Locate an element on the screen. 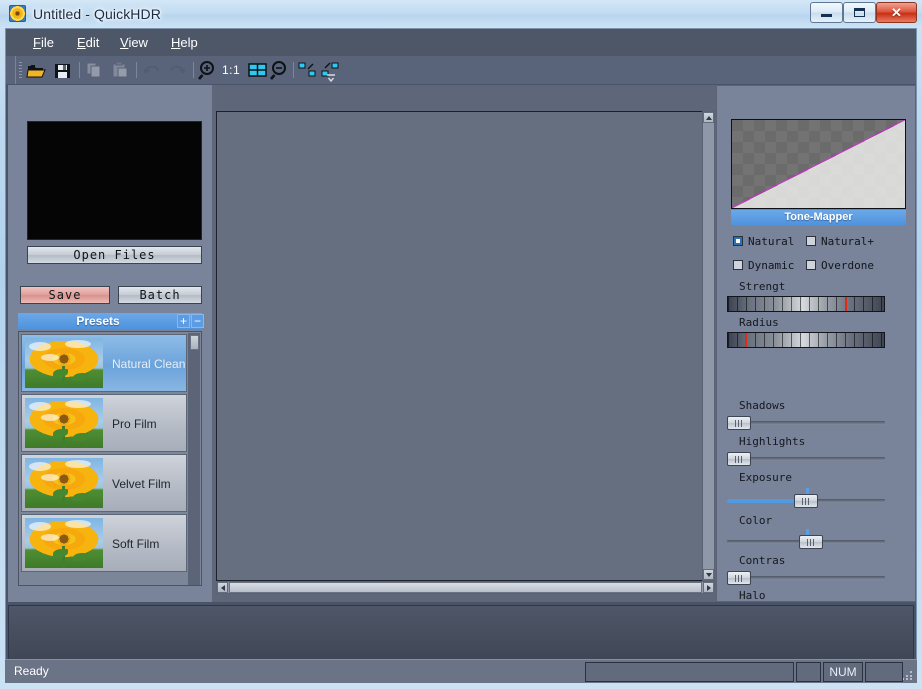 Image resolution: width=922 pixels, height=689 pixels. color-slider is located at coordinates (806, 539).